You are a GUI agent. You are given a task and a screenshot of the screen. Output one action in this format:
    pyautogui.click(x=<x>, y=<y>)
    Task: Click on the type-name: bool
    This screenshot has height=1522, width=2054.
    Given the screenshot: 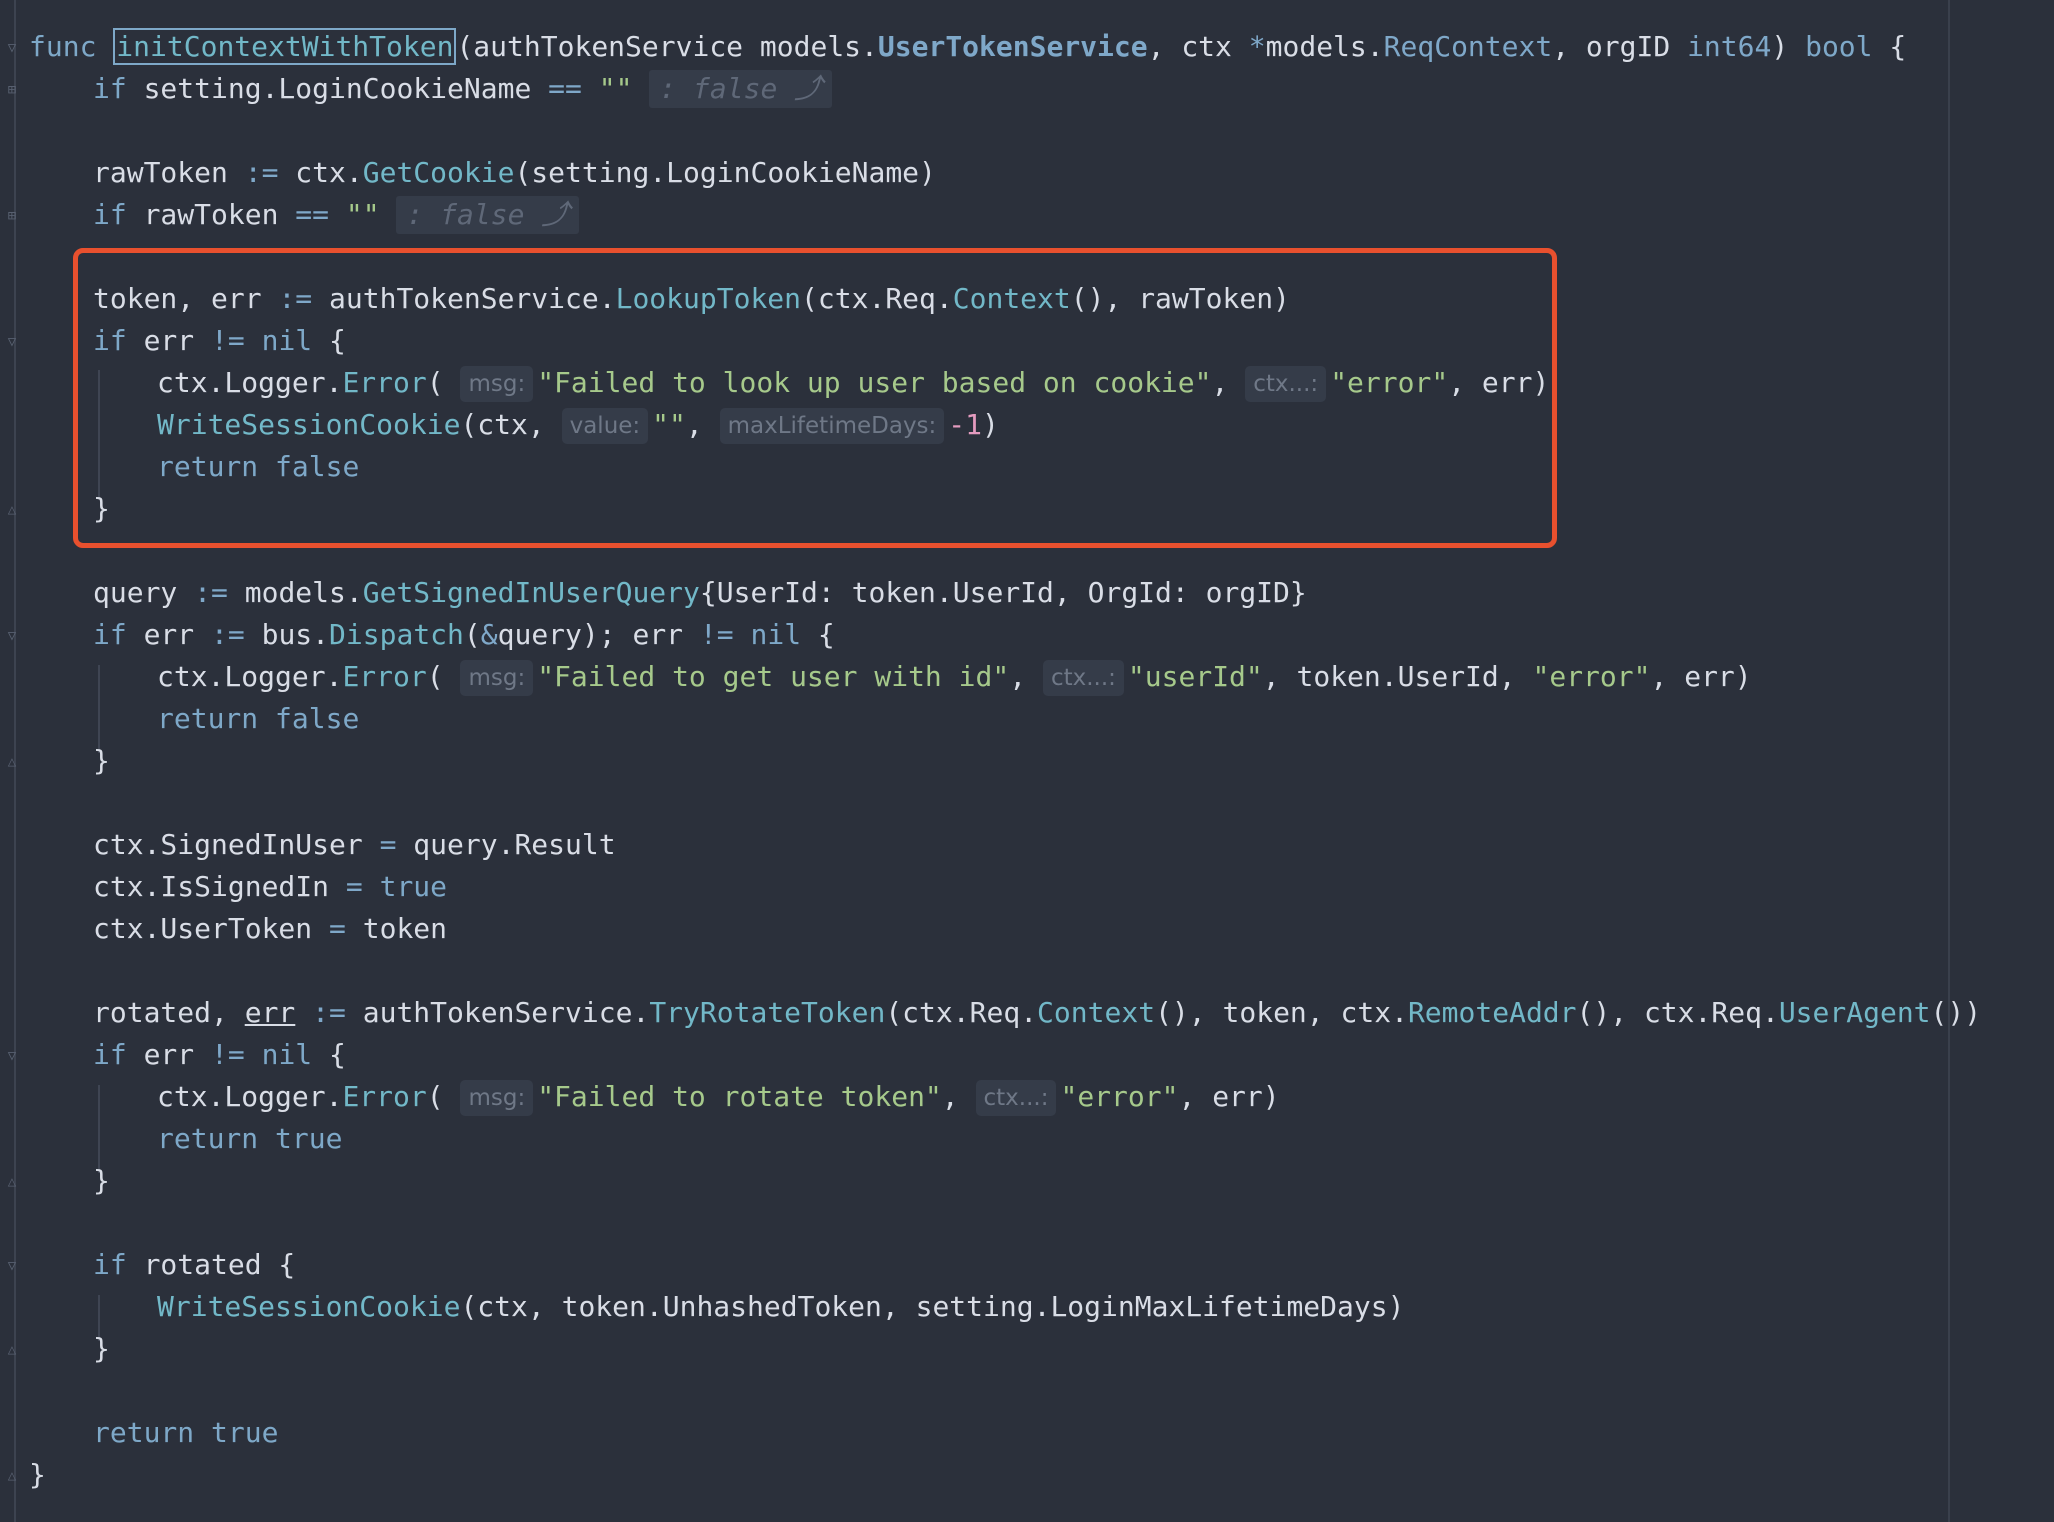 What is the action you would take?
    pyautogui.click(x=1839, y=46)
    